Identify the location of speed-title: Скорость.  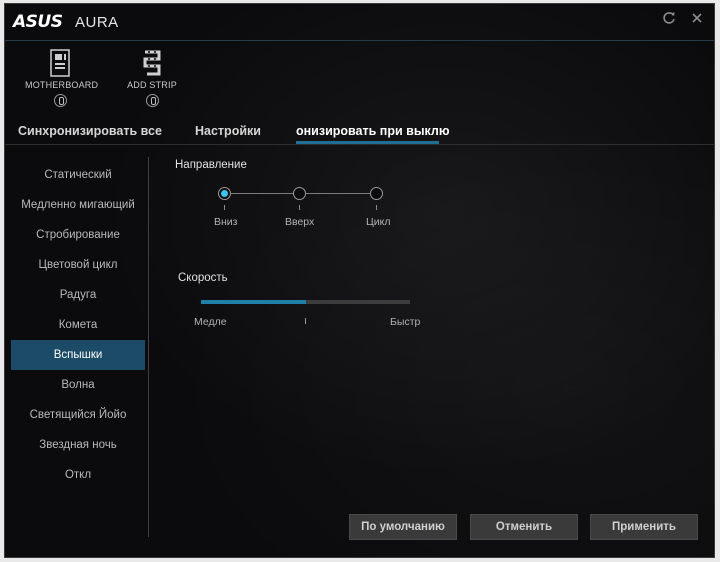
(203, 278).